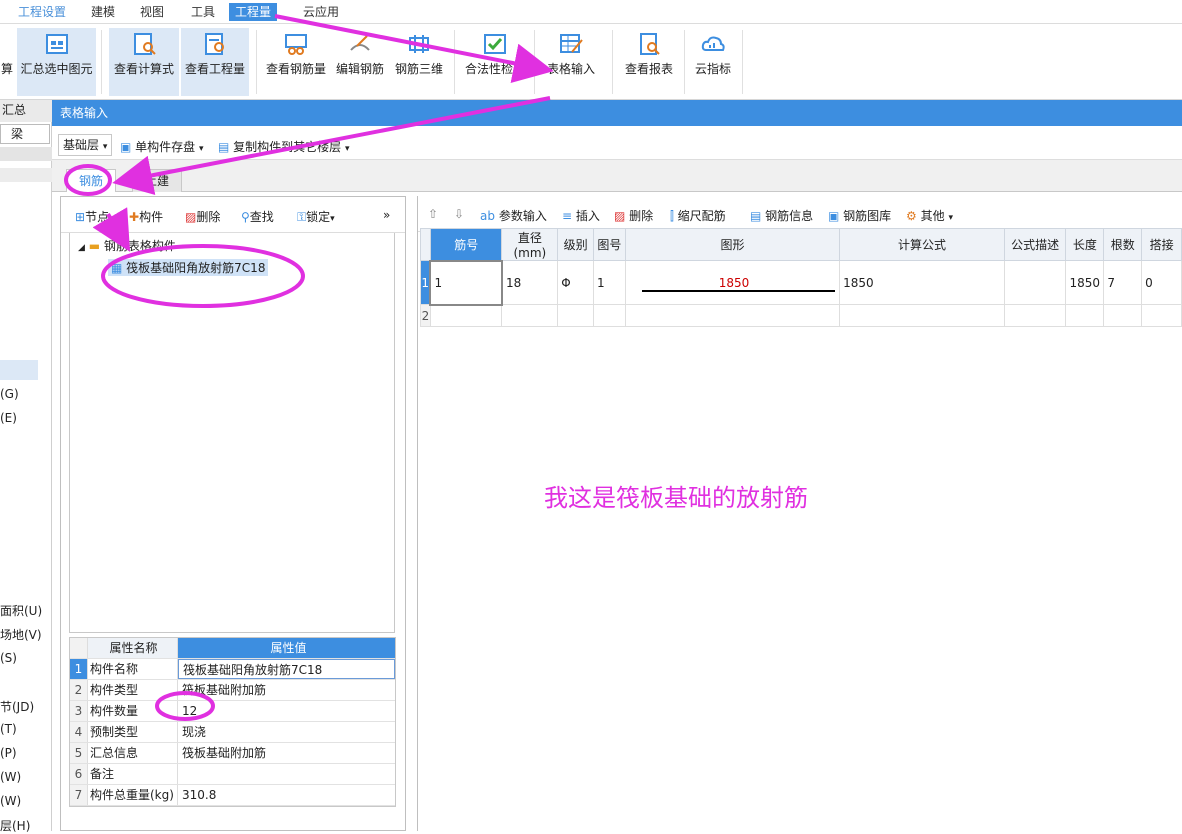 This screenshot has height=834, width=1182. I want to click on edit-rebar-button: 编辑钢筋, so click(360, 62).